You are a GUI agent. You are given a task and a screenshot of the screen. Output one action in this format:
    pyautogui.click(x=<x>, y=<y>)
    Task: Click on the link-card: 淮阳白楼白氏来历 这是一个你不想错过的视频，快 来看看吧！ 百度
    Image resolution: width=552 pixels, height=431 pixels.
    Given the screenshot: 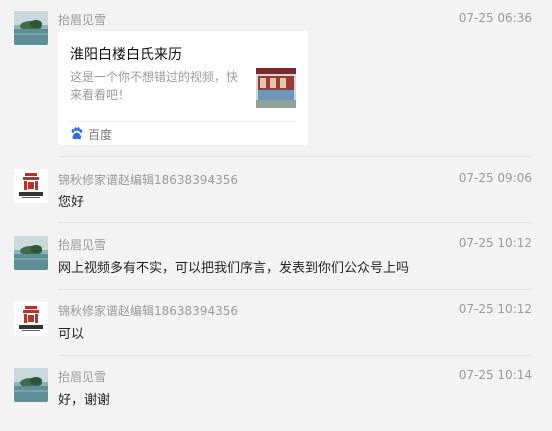 What is the action you would take?
    pyautogui.click(x=183, y=88)
    